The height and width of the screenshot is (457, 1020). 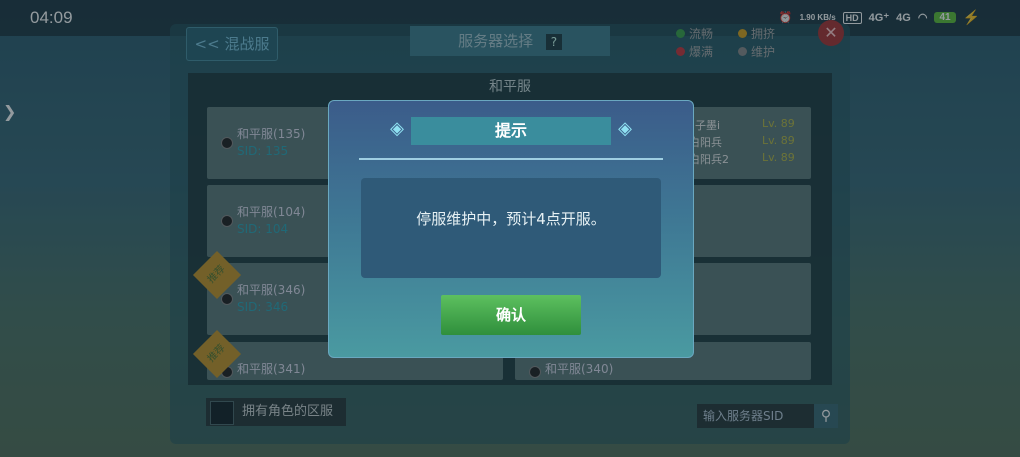 I want to click on dialog-title: 提示, so click(x=510, y=130).